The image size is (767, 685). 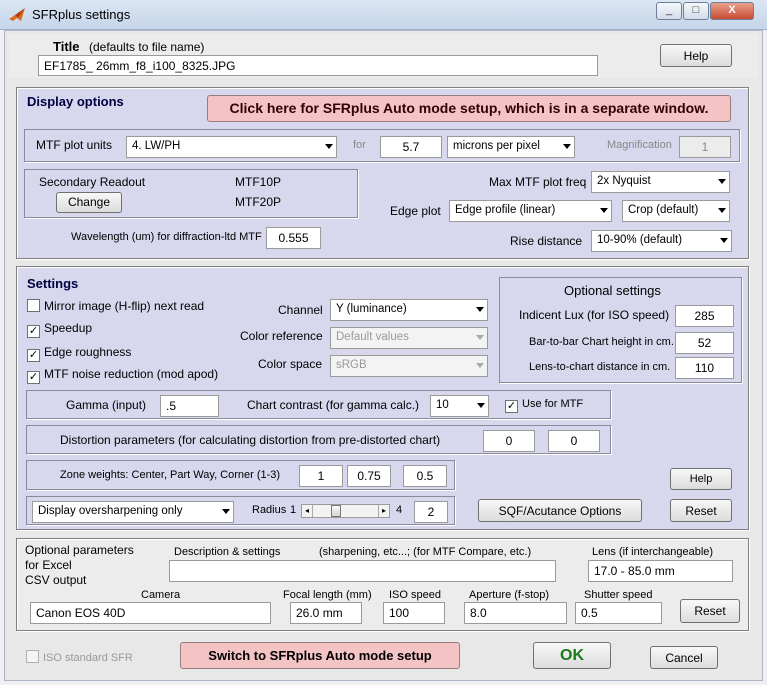 What do you see at coordinates (701, 479) in the screenshot?
I see `settings-help-button: Help` at bounding box center [701, 479].